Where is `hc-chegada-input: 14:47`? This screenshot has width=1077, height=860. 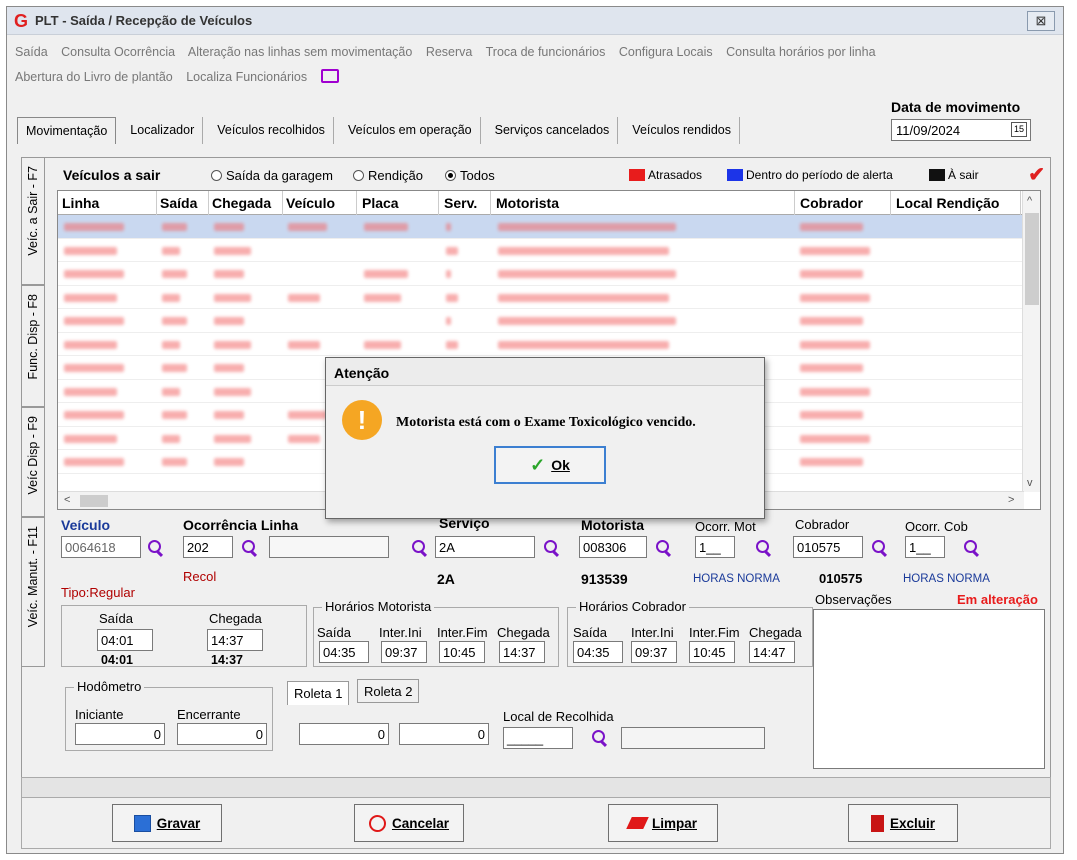 hc-chegada-input: 14:47 is located at coordinates (772, 652).